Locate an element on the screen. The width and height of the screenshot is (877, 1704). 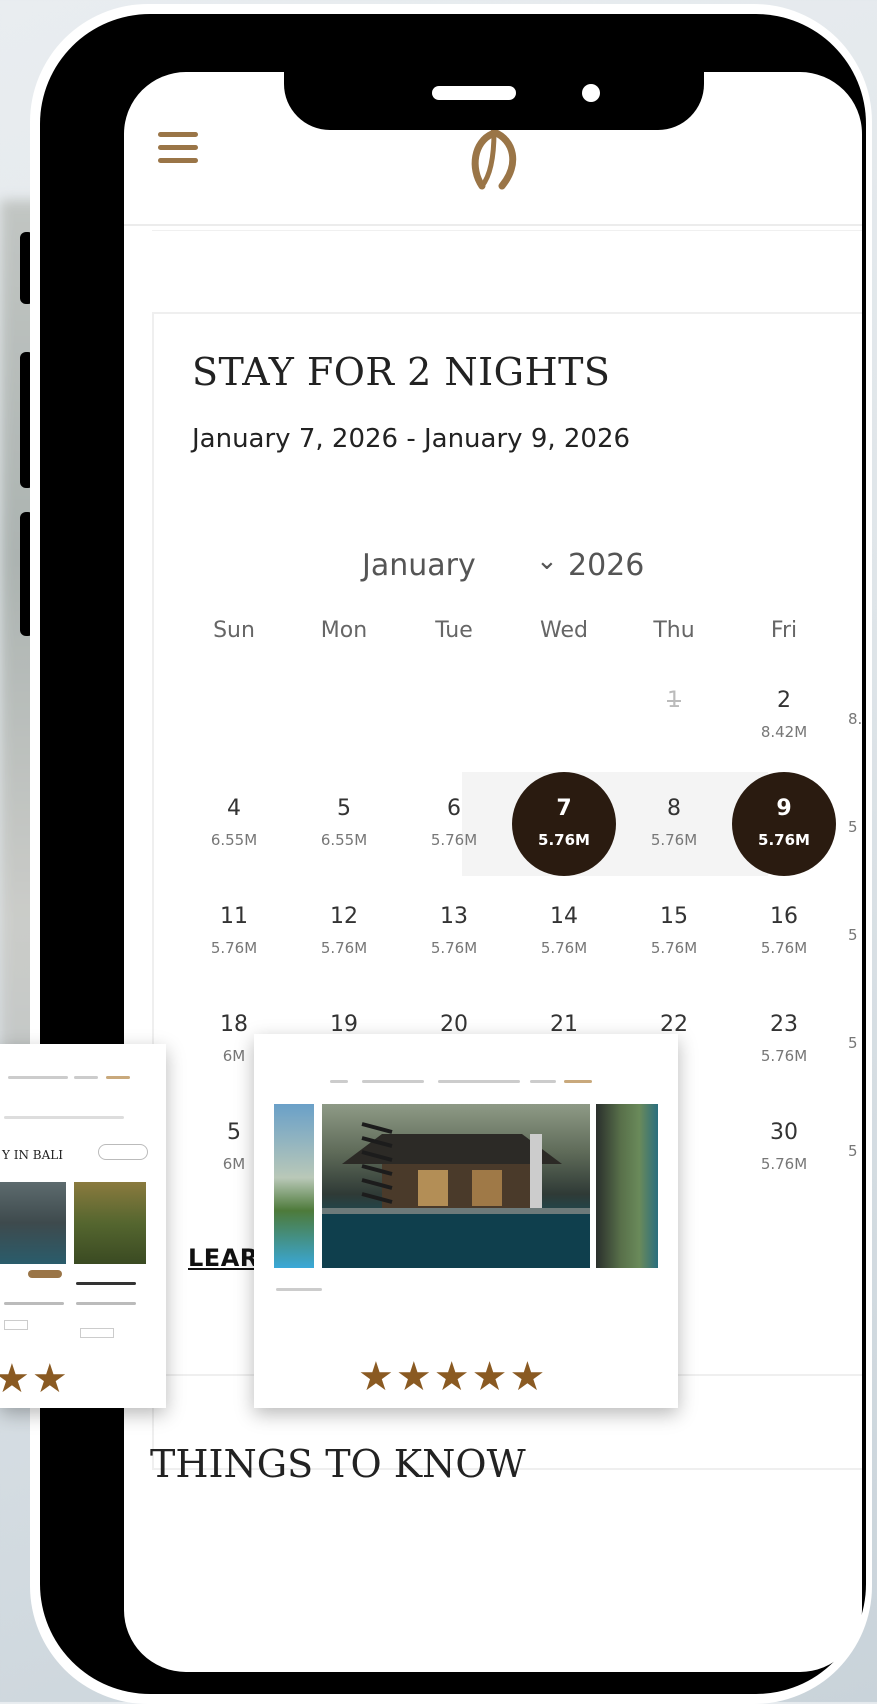
calendar-day-number: 23 is located at coordinates (784, 1024).